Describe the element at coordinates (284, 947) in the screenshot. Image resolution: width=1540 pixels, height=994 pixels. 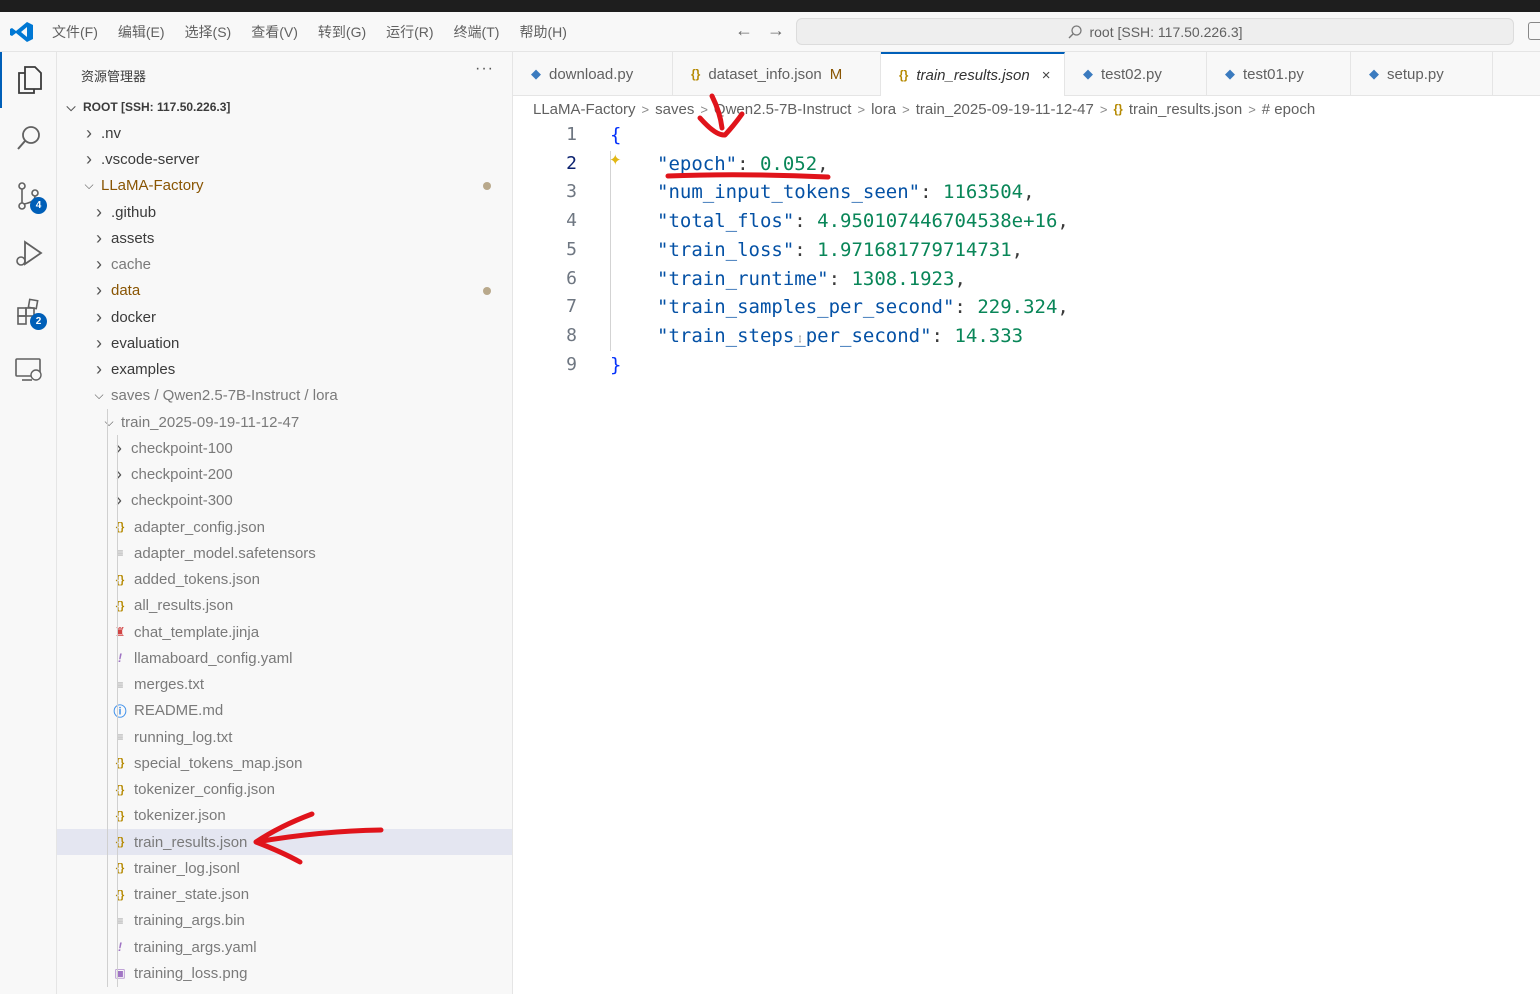
I see `tree-file: ! training_args.yaml` at that location.